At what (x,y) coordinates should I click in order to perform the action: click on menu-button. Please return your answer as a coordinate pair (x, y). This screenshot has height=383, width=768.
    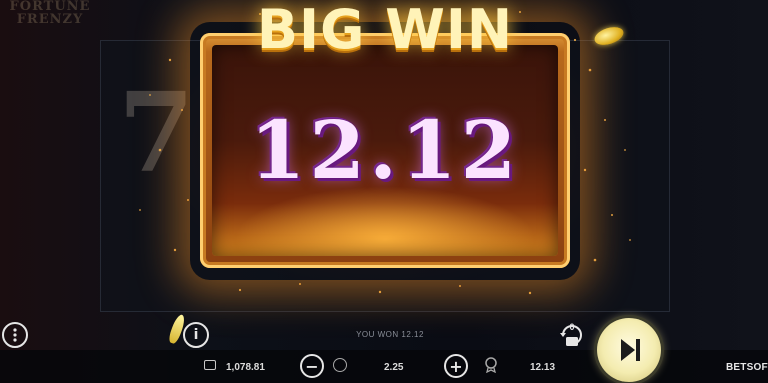
    Looking at the image, I should click on (15, 335).